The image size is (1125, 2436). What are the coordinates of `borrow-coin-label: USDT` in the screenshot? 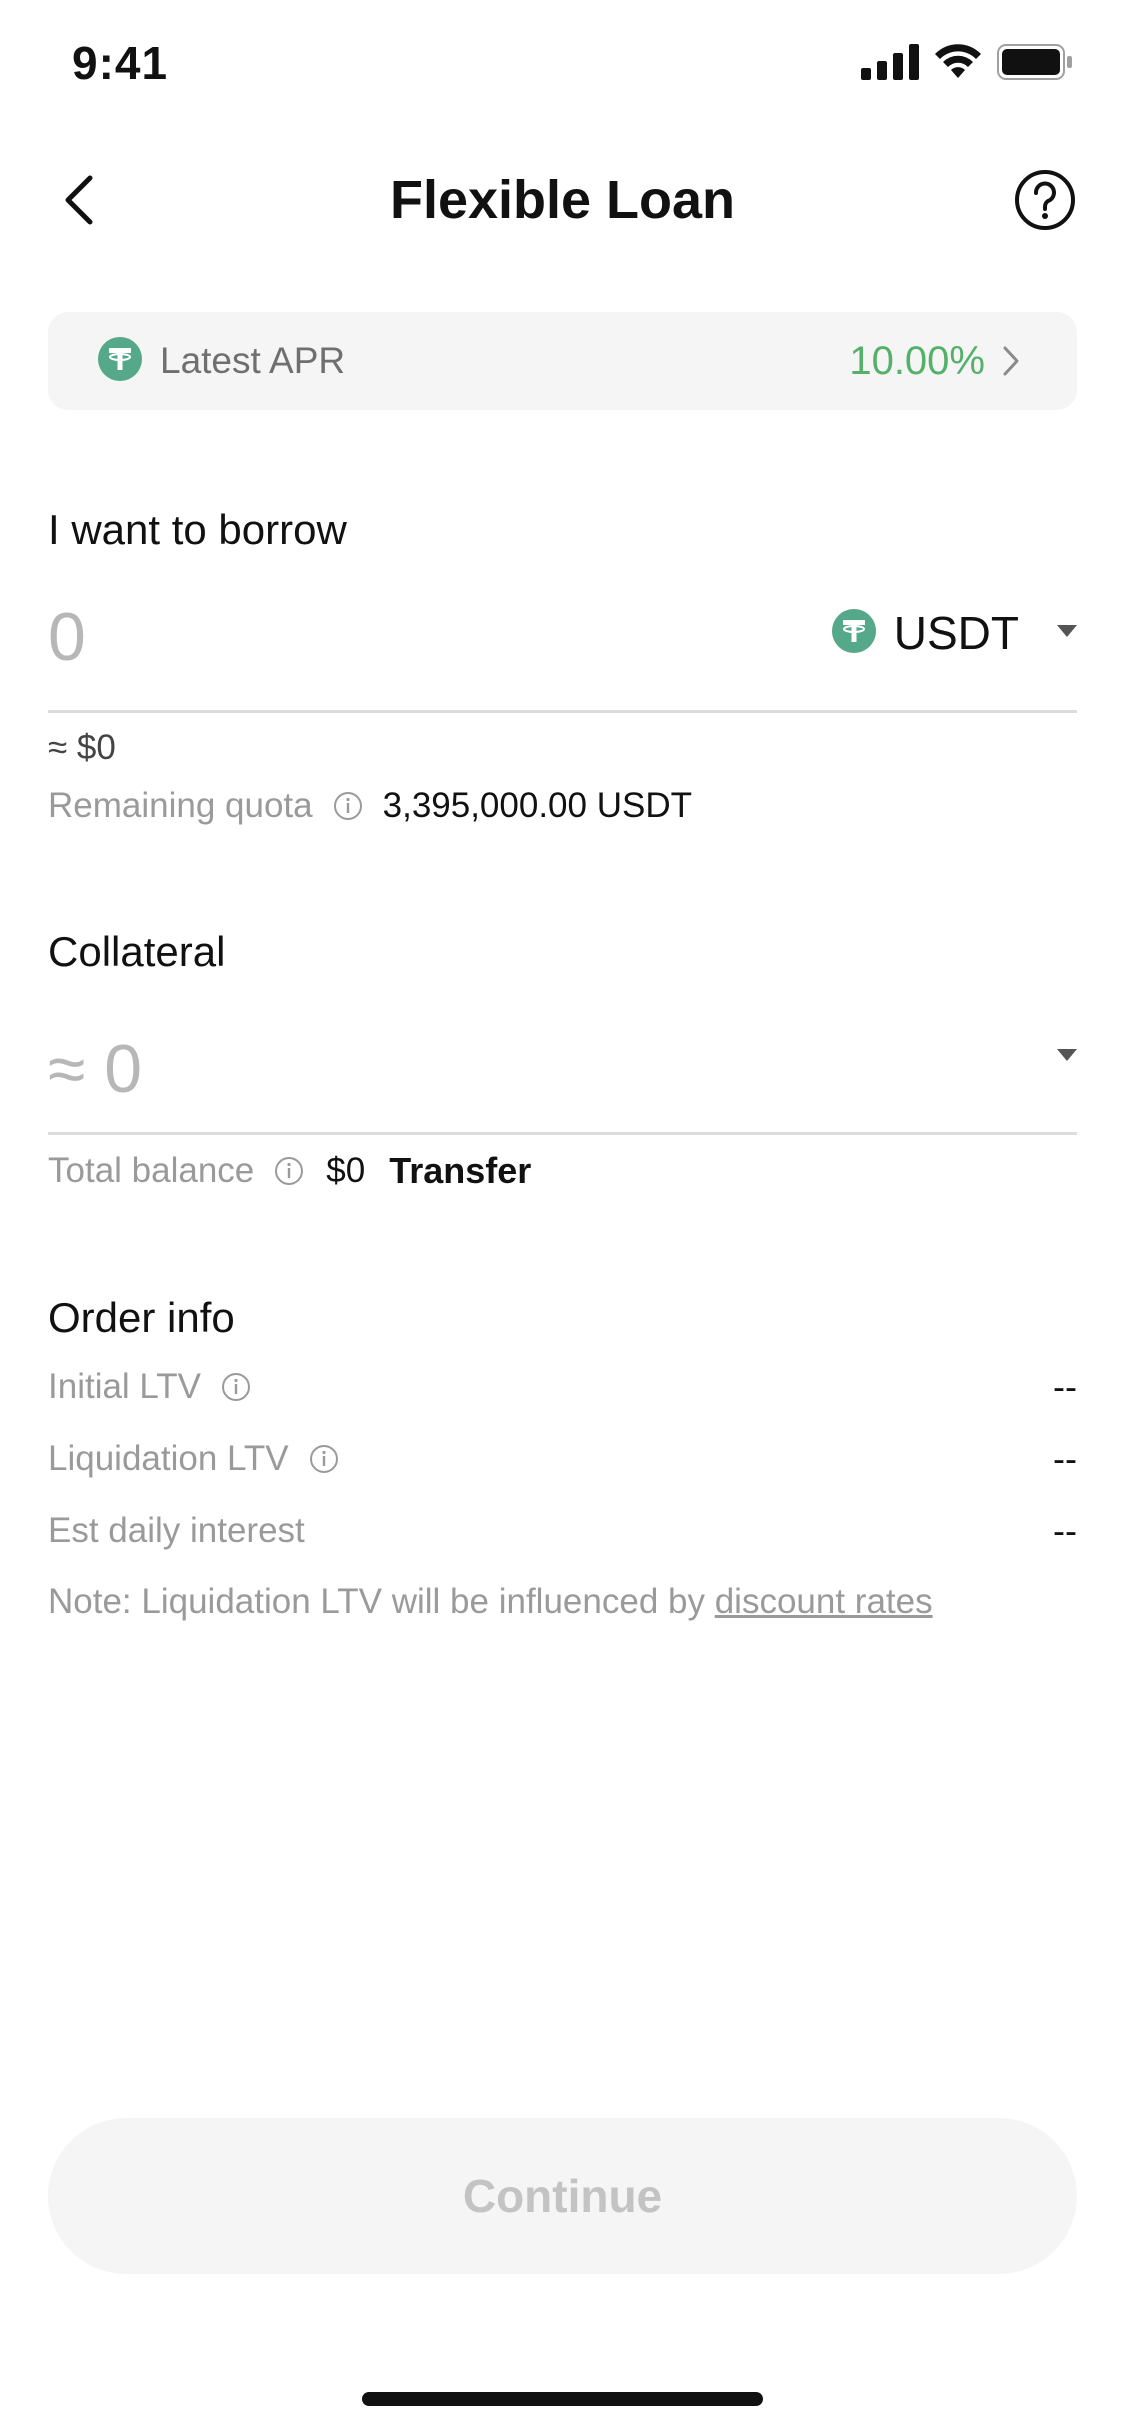 It's located at (956, 633).